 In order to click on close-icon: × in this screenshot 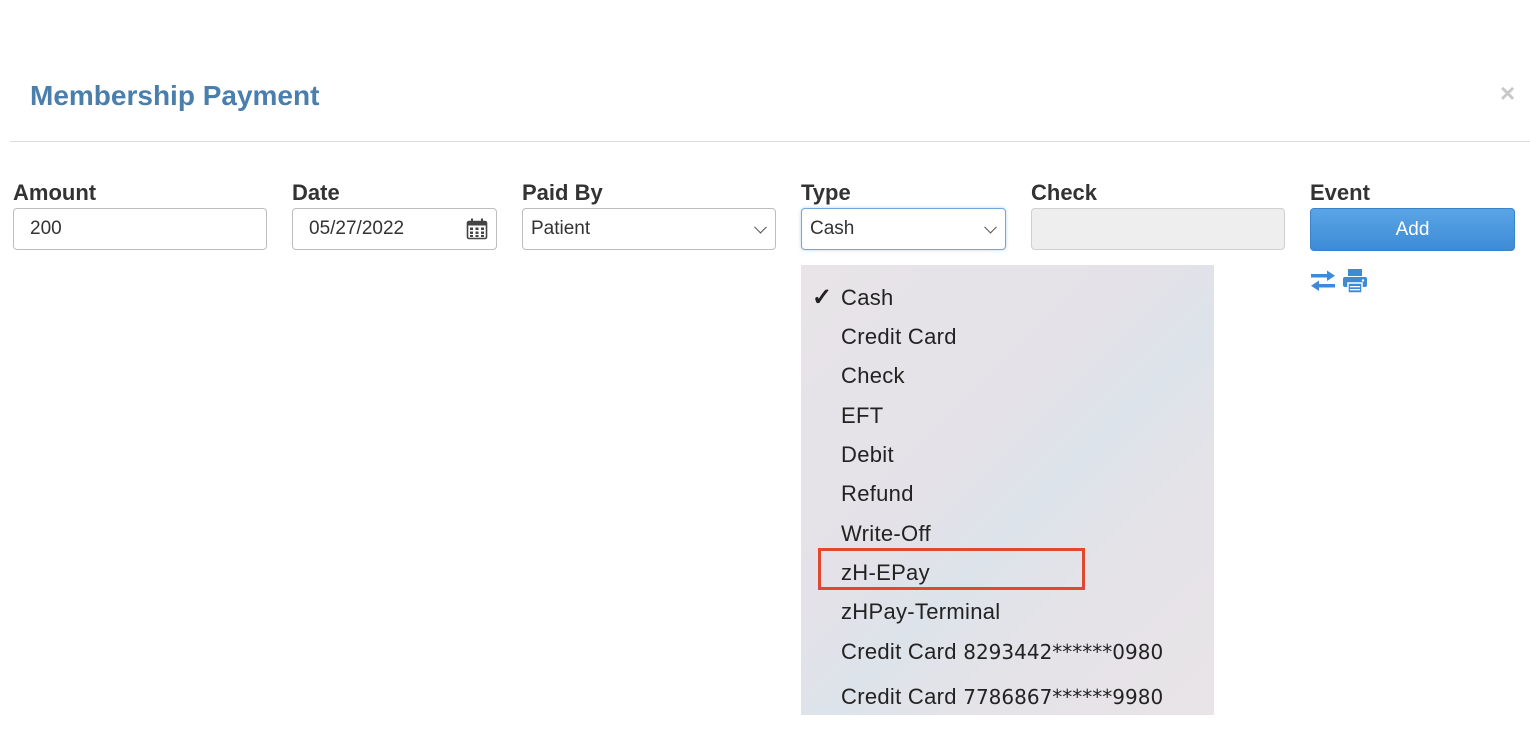, I will do `click(1507, 93)`.